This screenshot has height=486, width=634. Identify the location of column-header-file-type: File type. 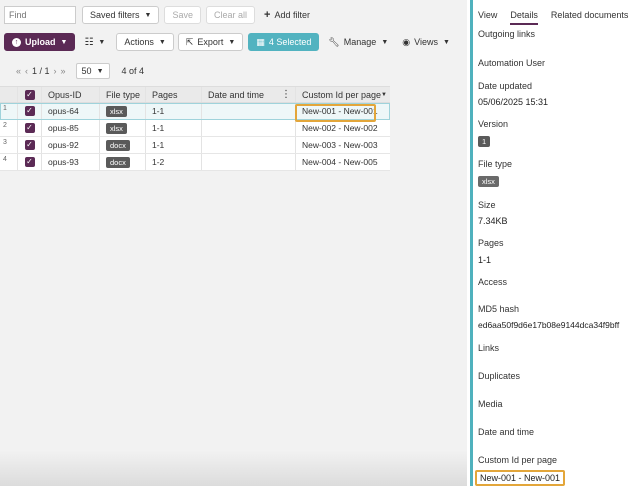
(123, 94).